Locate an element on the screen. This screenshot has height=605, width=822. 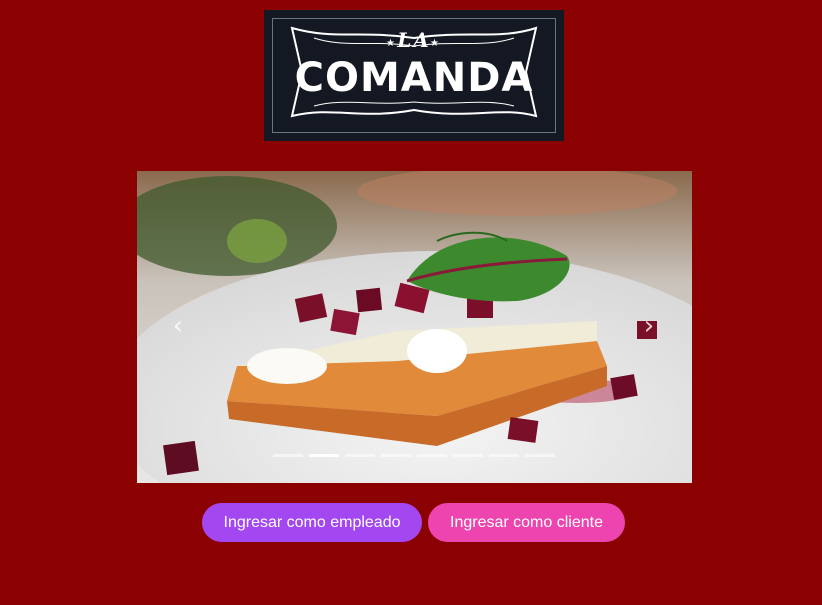
la-comanda-logo: ★ ★ LA COMANDA is located at coordinates (414, 75).